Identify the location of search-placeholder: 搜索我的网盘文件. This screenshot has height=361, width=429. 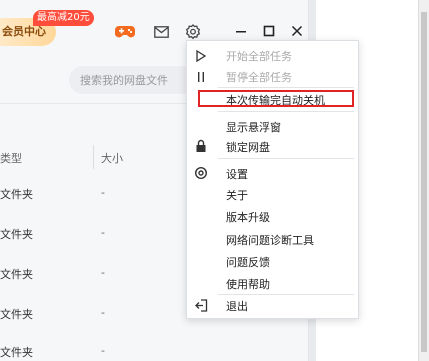
(124, 80).